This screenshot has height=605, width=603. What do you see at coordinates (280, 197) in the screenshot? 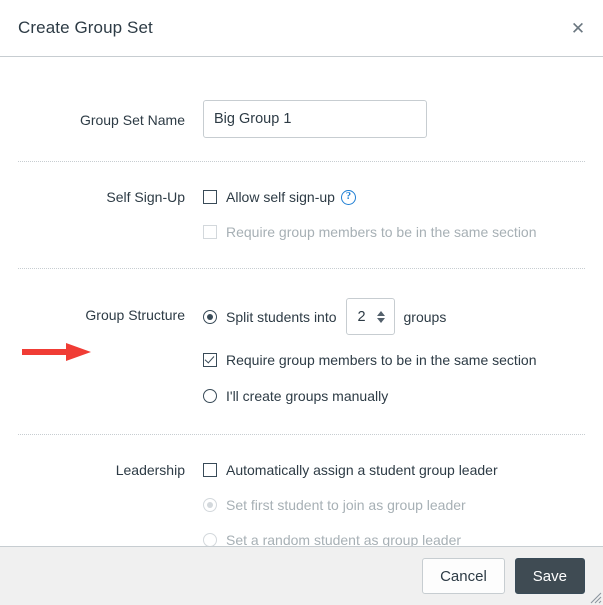
I see `allow-self-sign-up-label: Allow self sign-up` at bounding box center [280, 197].